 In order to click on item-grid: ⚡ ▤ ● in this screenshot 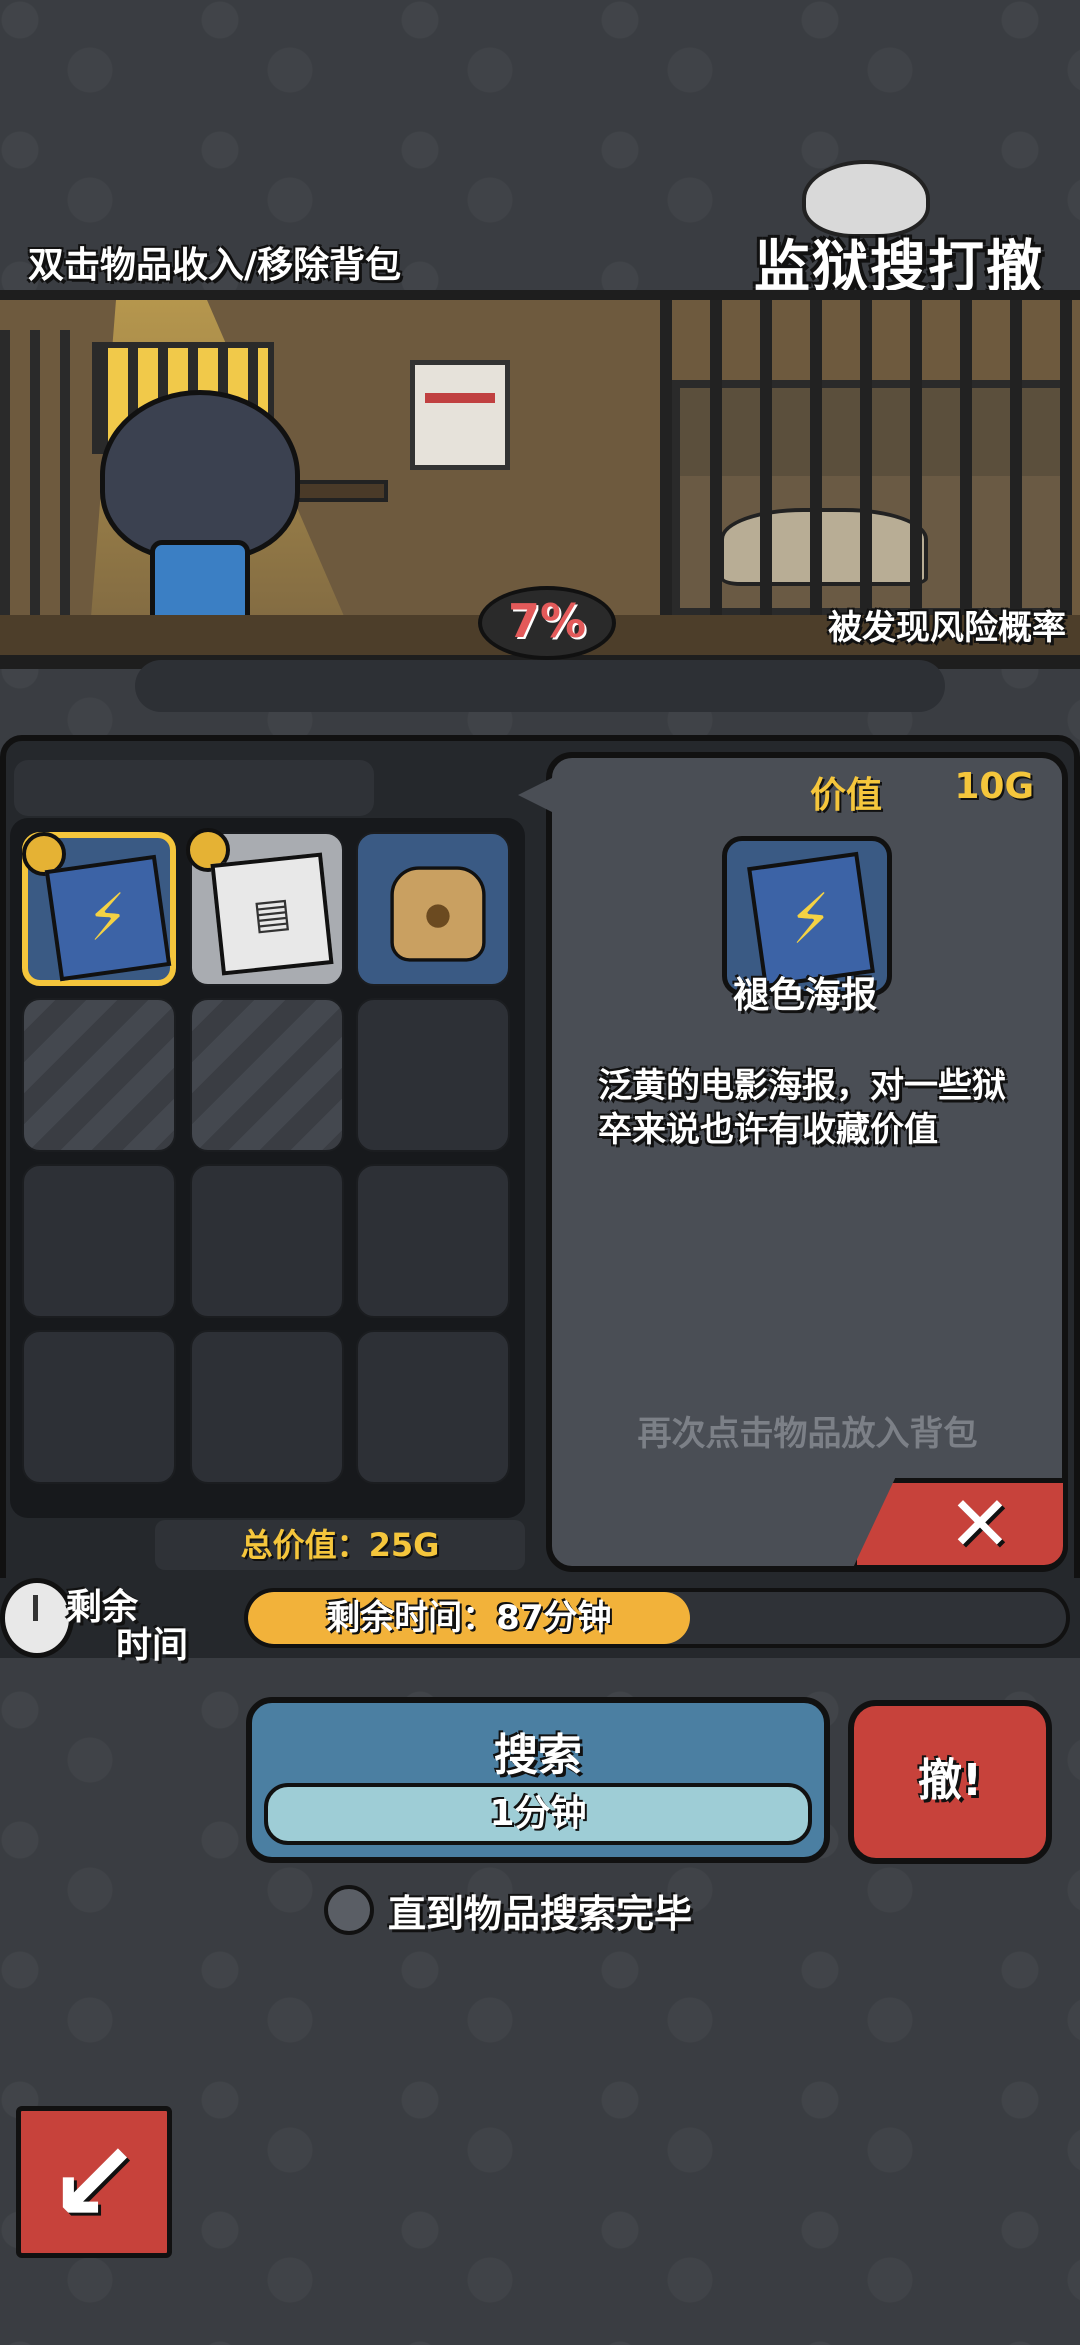, I will do `click(267, 1168)`.